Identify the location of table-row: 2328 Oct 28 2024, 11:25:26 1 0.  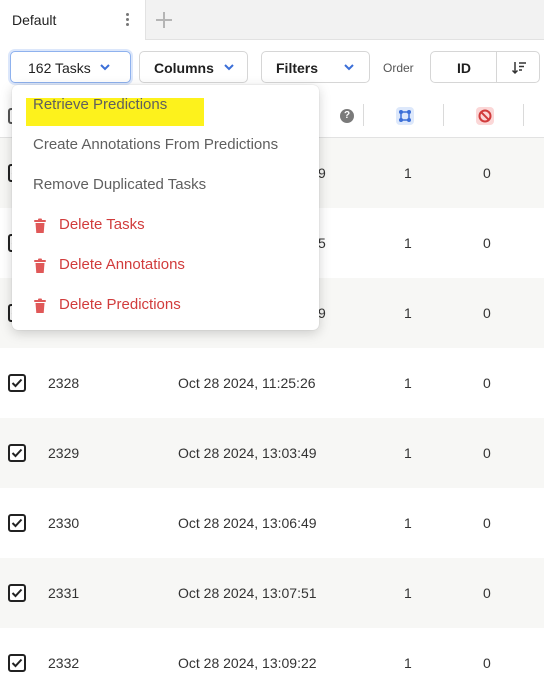
(272, 383).